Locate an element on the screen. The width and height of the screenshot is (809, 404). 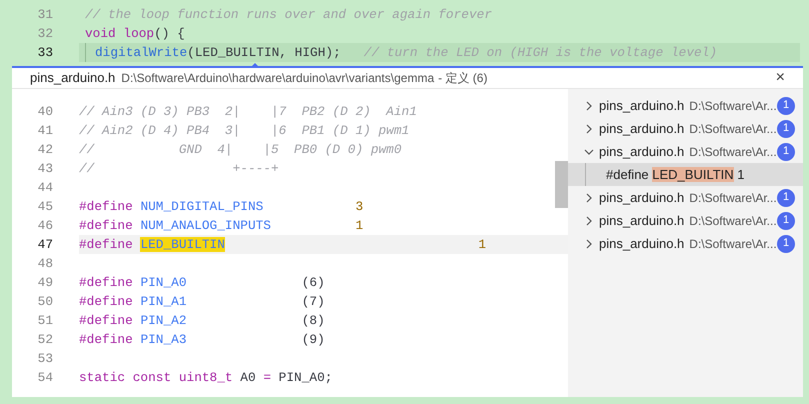
code-line: #define PIN_A1 (7) is located at coordinates (202, 301).